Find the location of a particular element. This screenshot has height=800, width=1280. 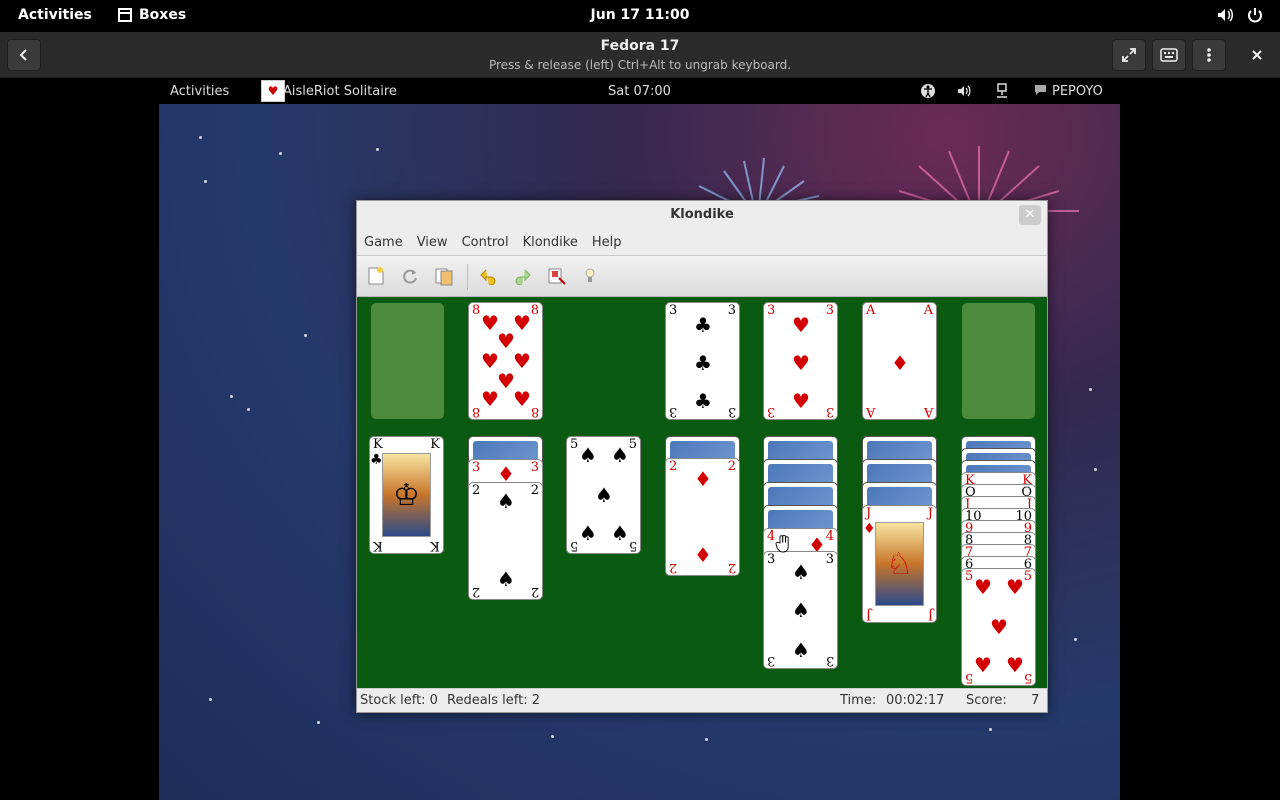

foundation-1: 3 3 3 3 ♣ ♣ ♣ is located at coordinates (702, 361).